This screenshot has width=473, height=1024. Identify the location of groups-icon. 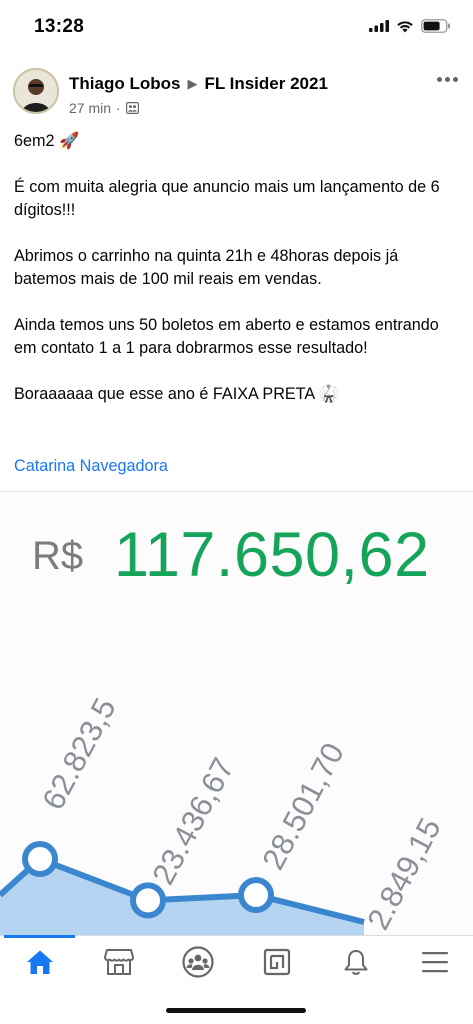
(197, 962).